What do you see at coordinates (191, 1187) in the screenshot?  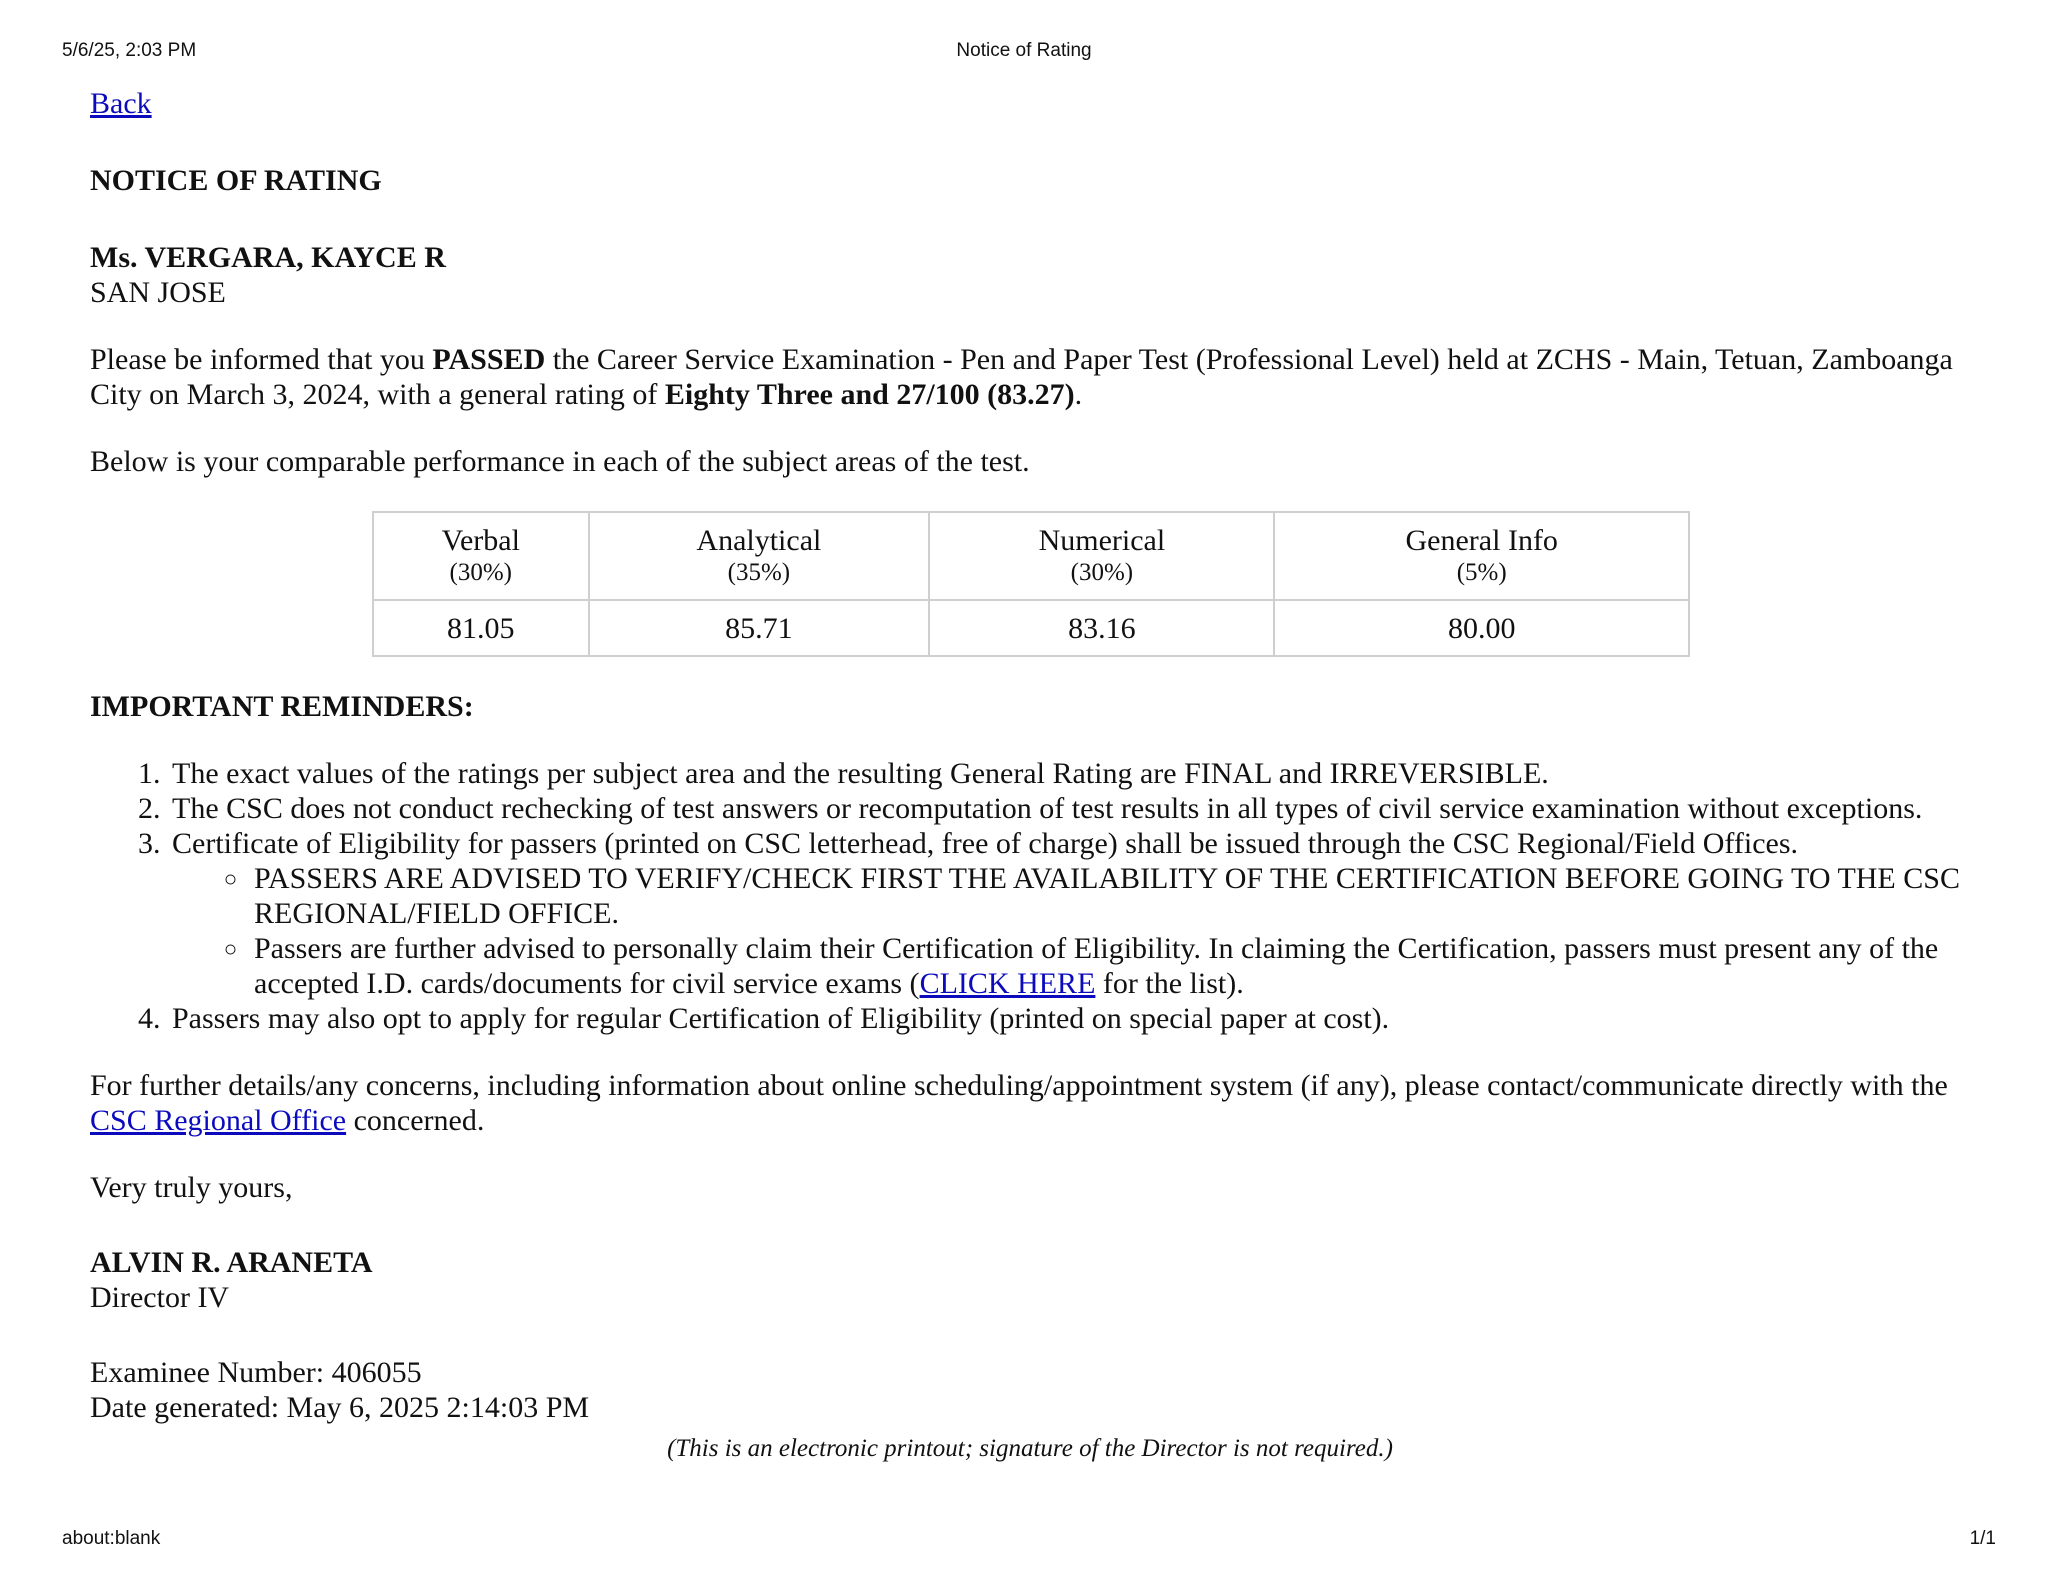 I see `closing: Very truly yours,` at bounding box center [191, 1187].